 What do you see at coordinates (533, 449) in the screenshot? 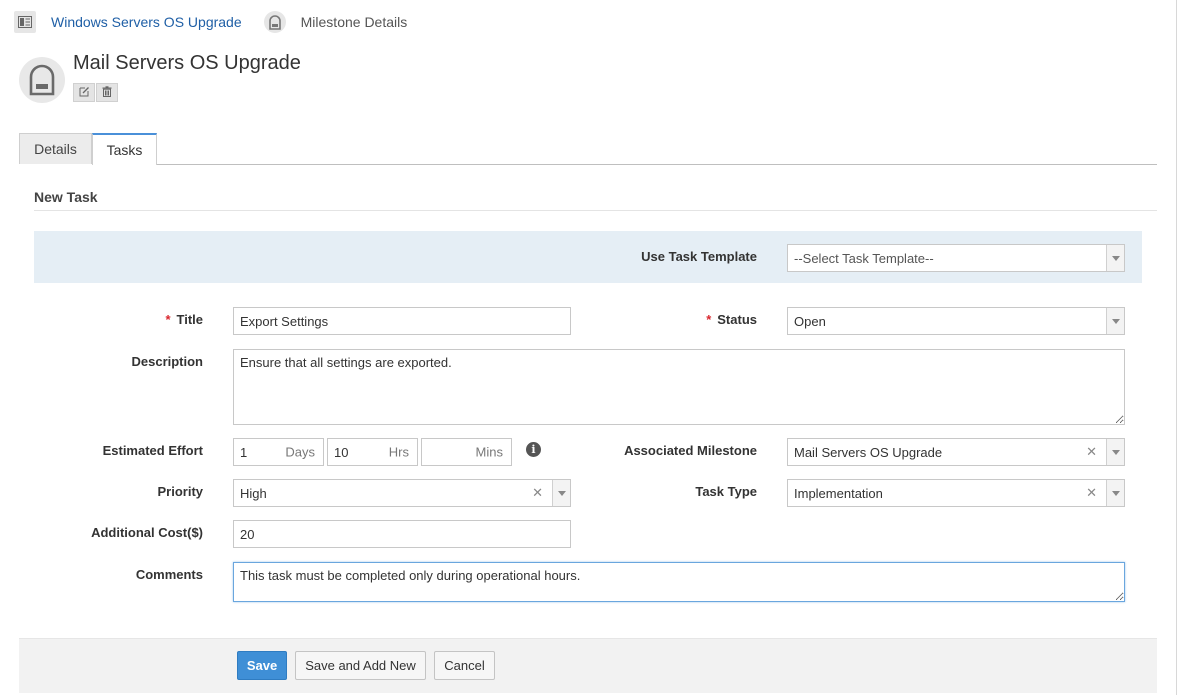
I see `info-icon: i` at bounding box center [533, 449].